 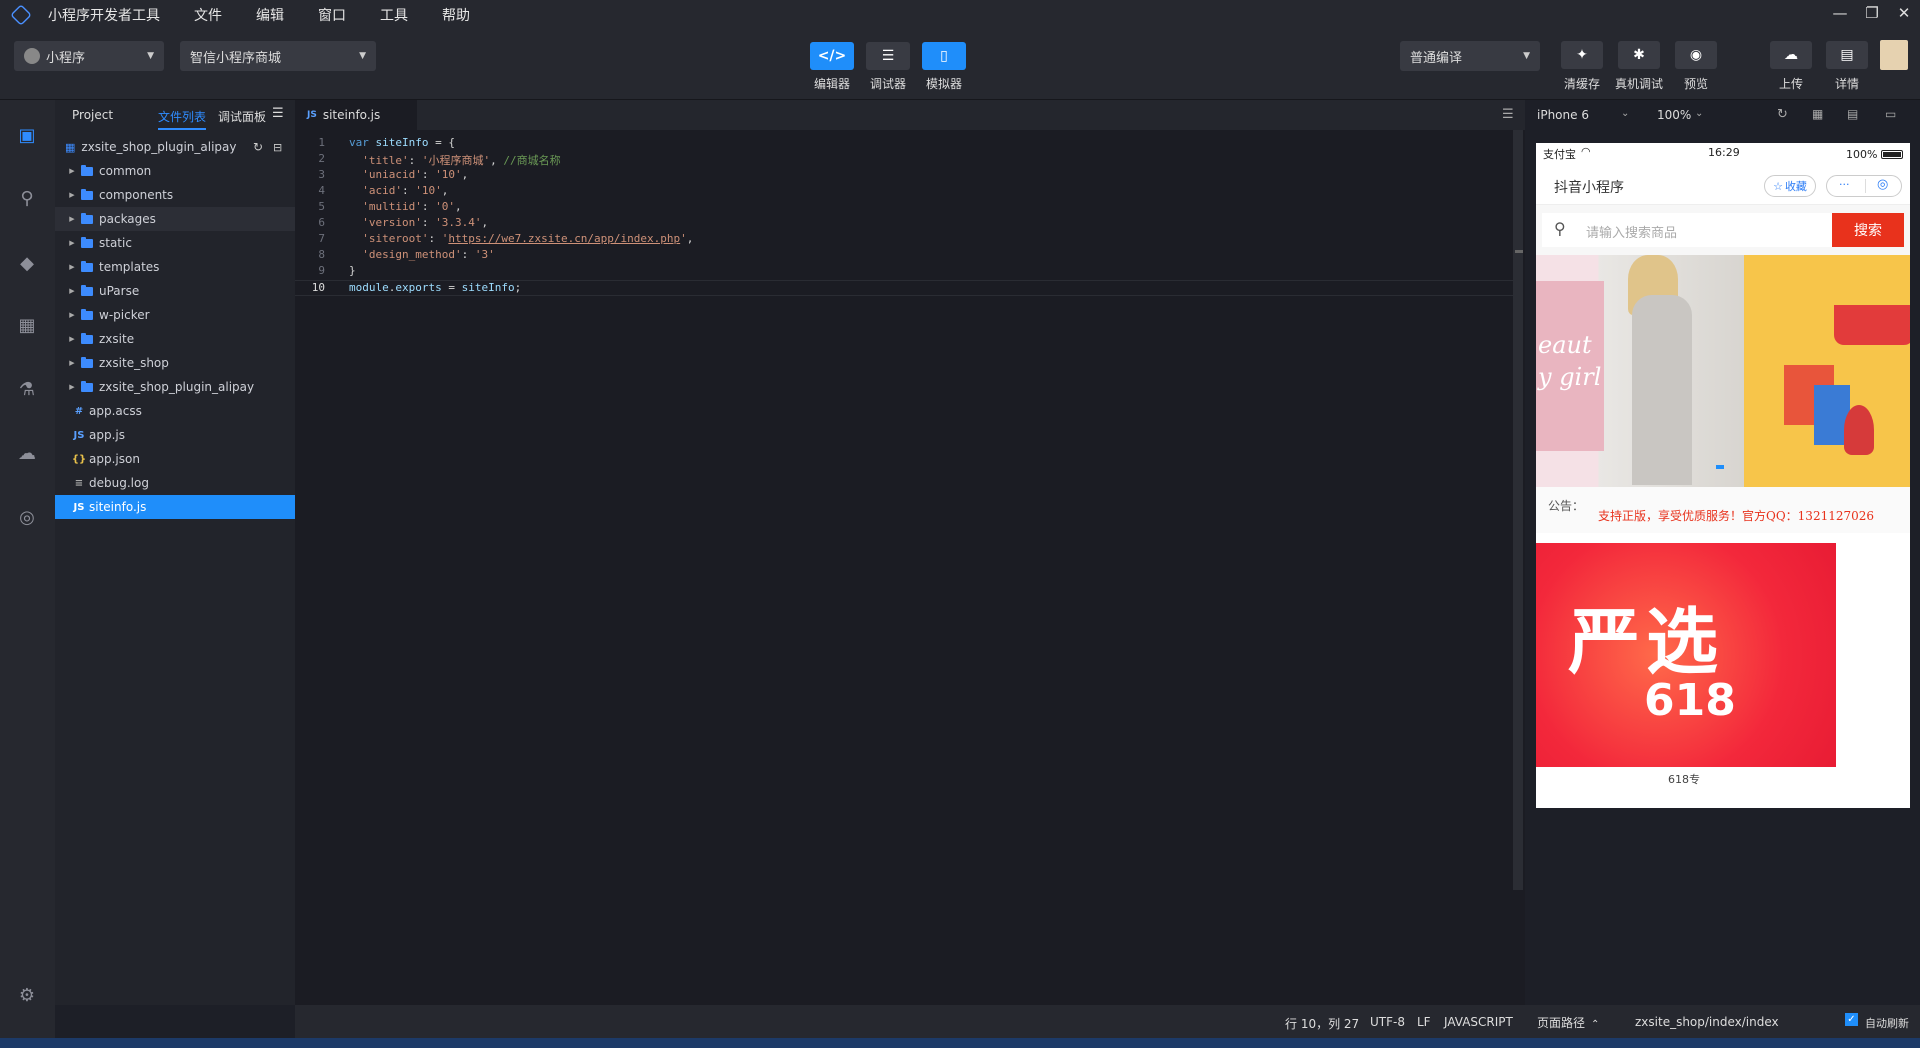 I want to click on chevron-down-icon: ▼, so click(x=1526, y=56).